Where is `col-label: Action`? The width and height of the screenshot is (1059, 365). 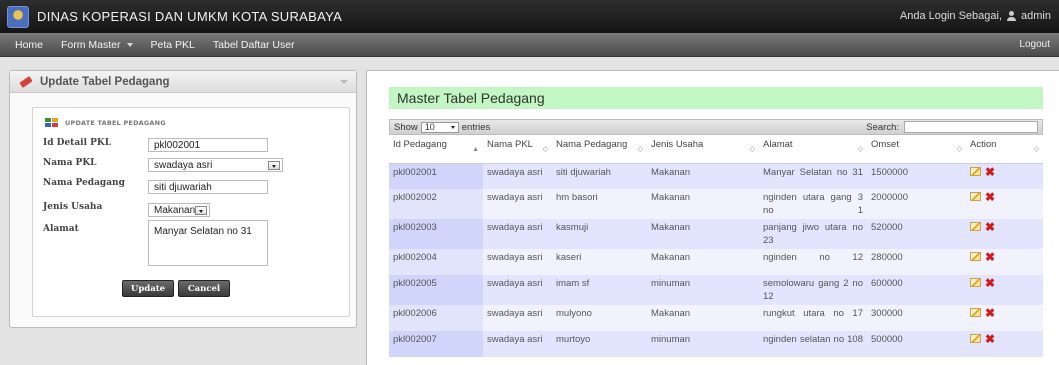 col-label: Action is located at coordinates (983, 144).